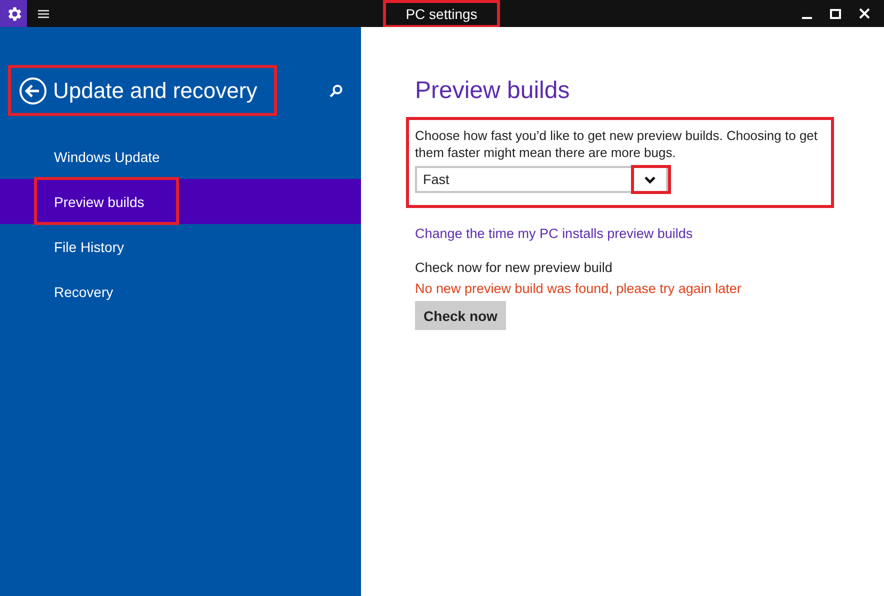  I want to click on check-label: Check now for new preview build, so click(514, 267).